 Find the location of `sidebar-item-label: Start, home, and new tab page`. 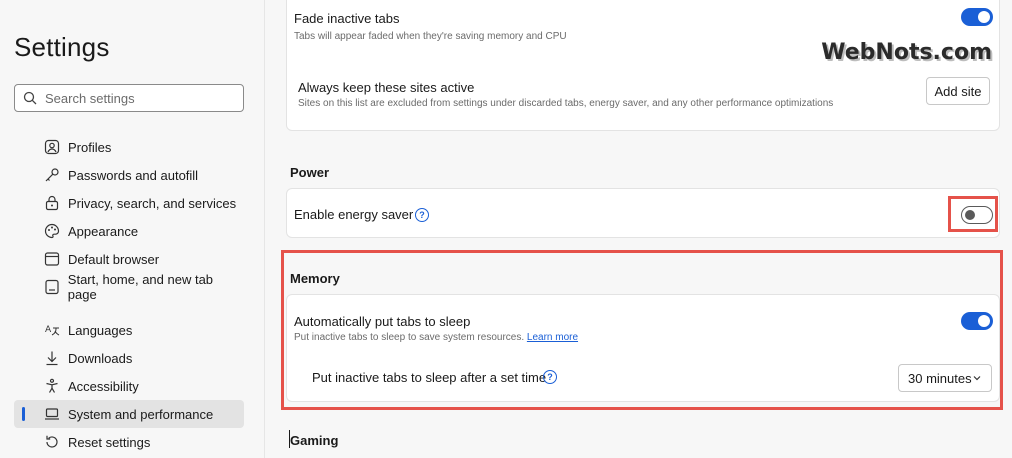

sidebar-item-label: Start, home, and new tab page is located at coordinates (140, 287).